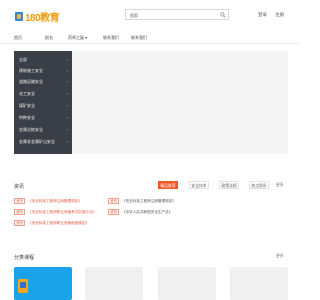  What do you see at coordinates (43, 106) in the screenshot?
I see `category-item: 煤矿安全 ›` at bounding box center [43, 106].